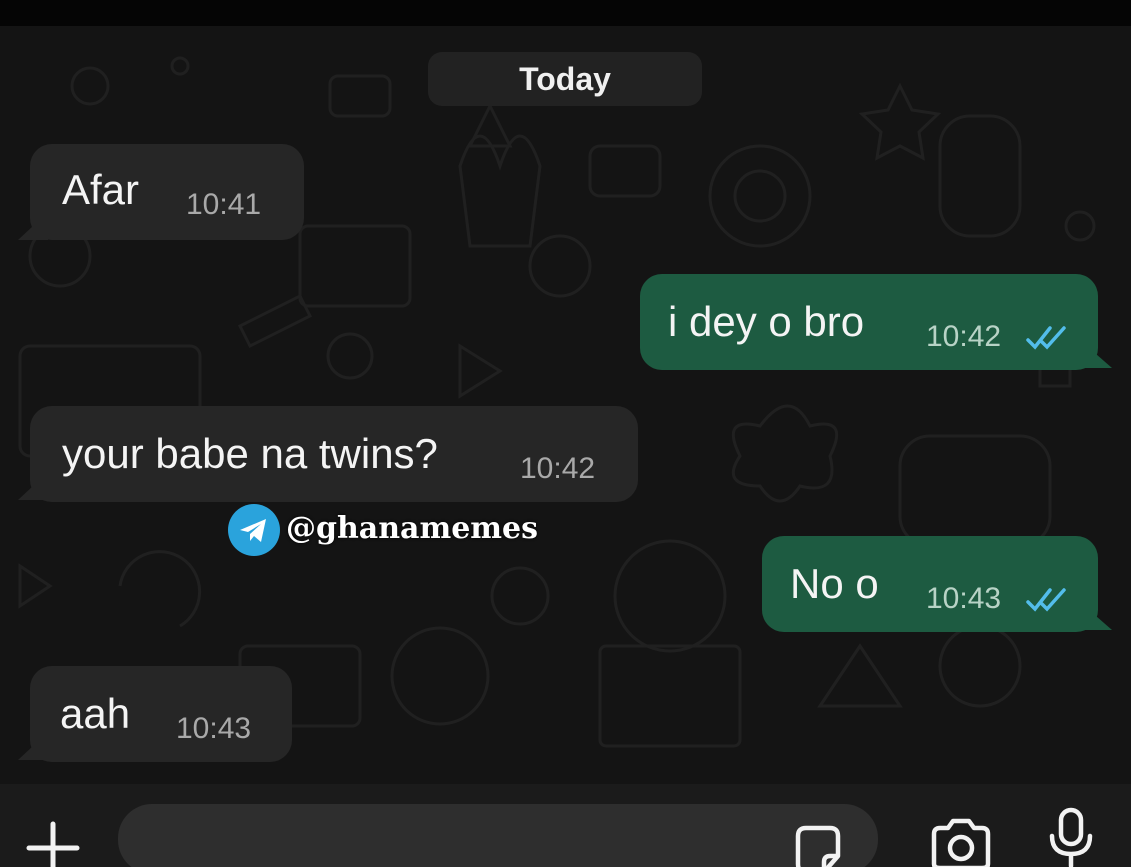  What do you see at coordinates (95, 713) in the screenshot?
I see `message-text: aah` at bounding box center [95, 713].